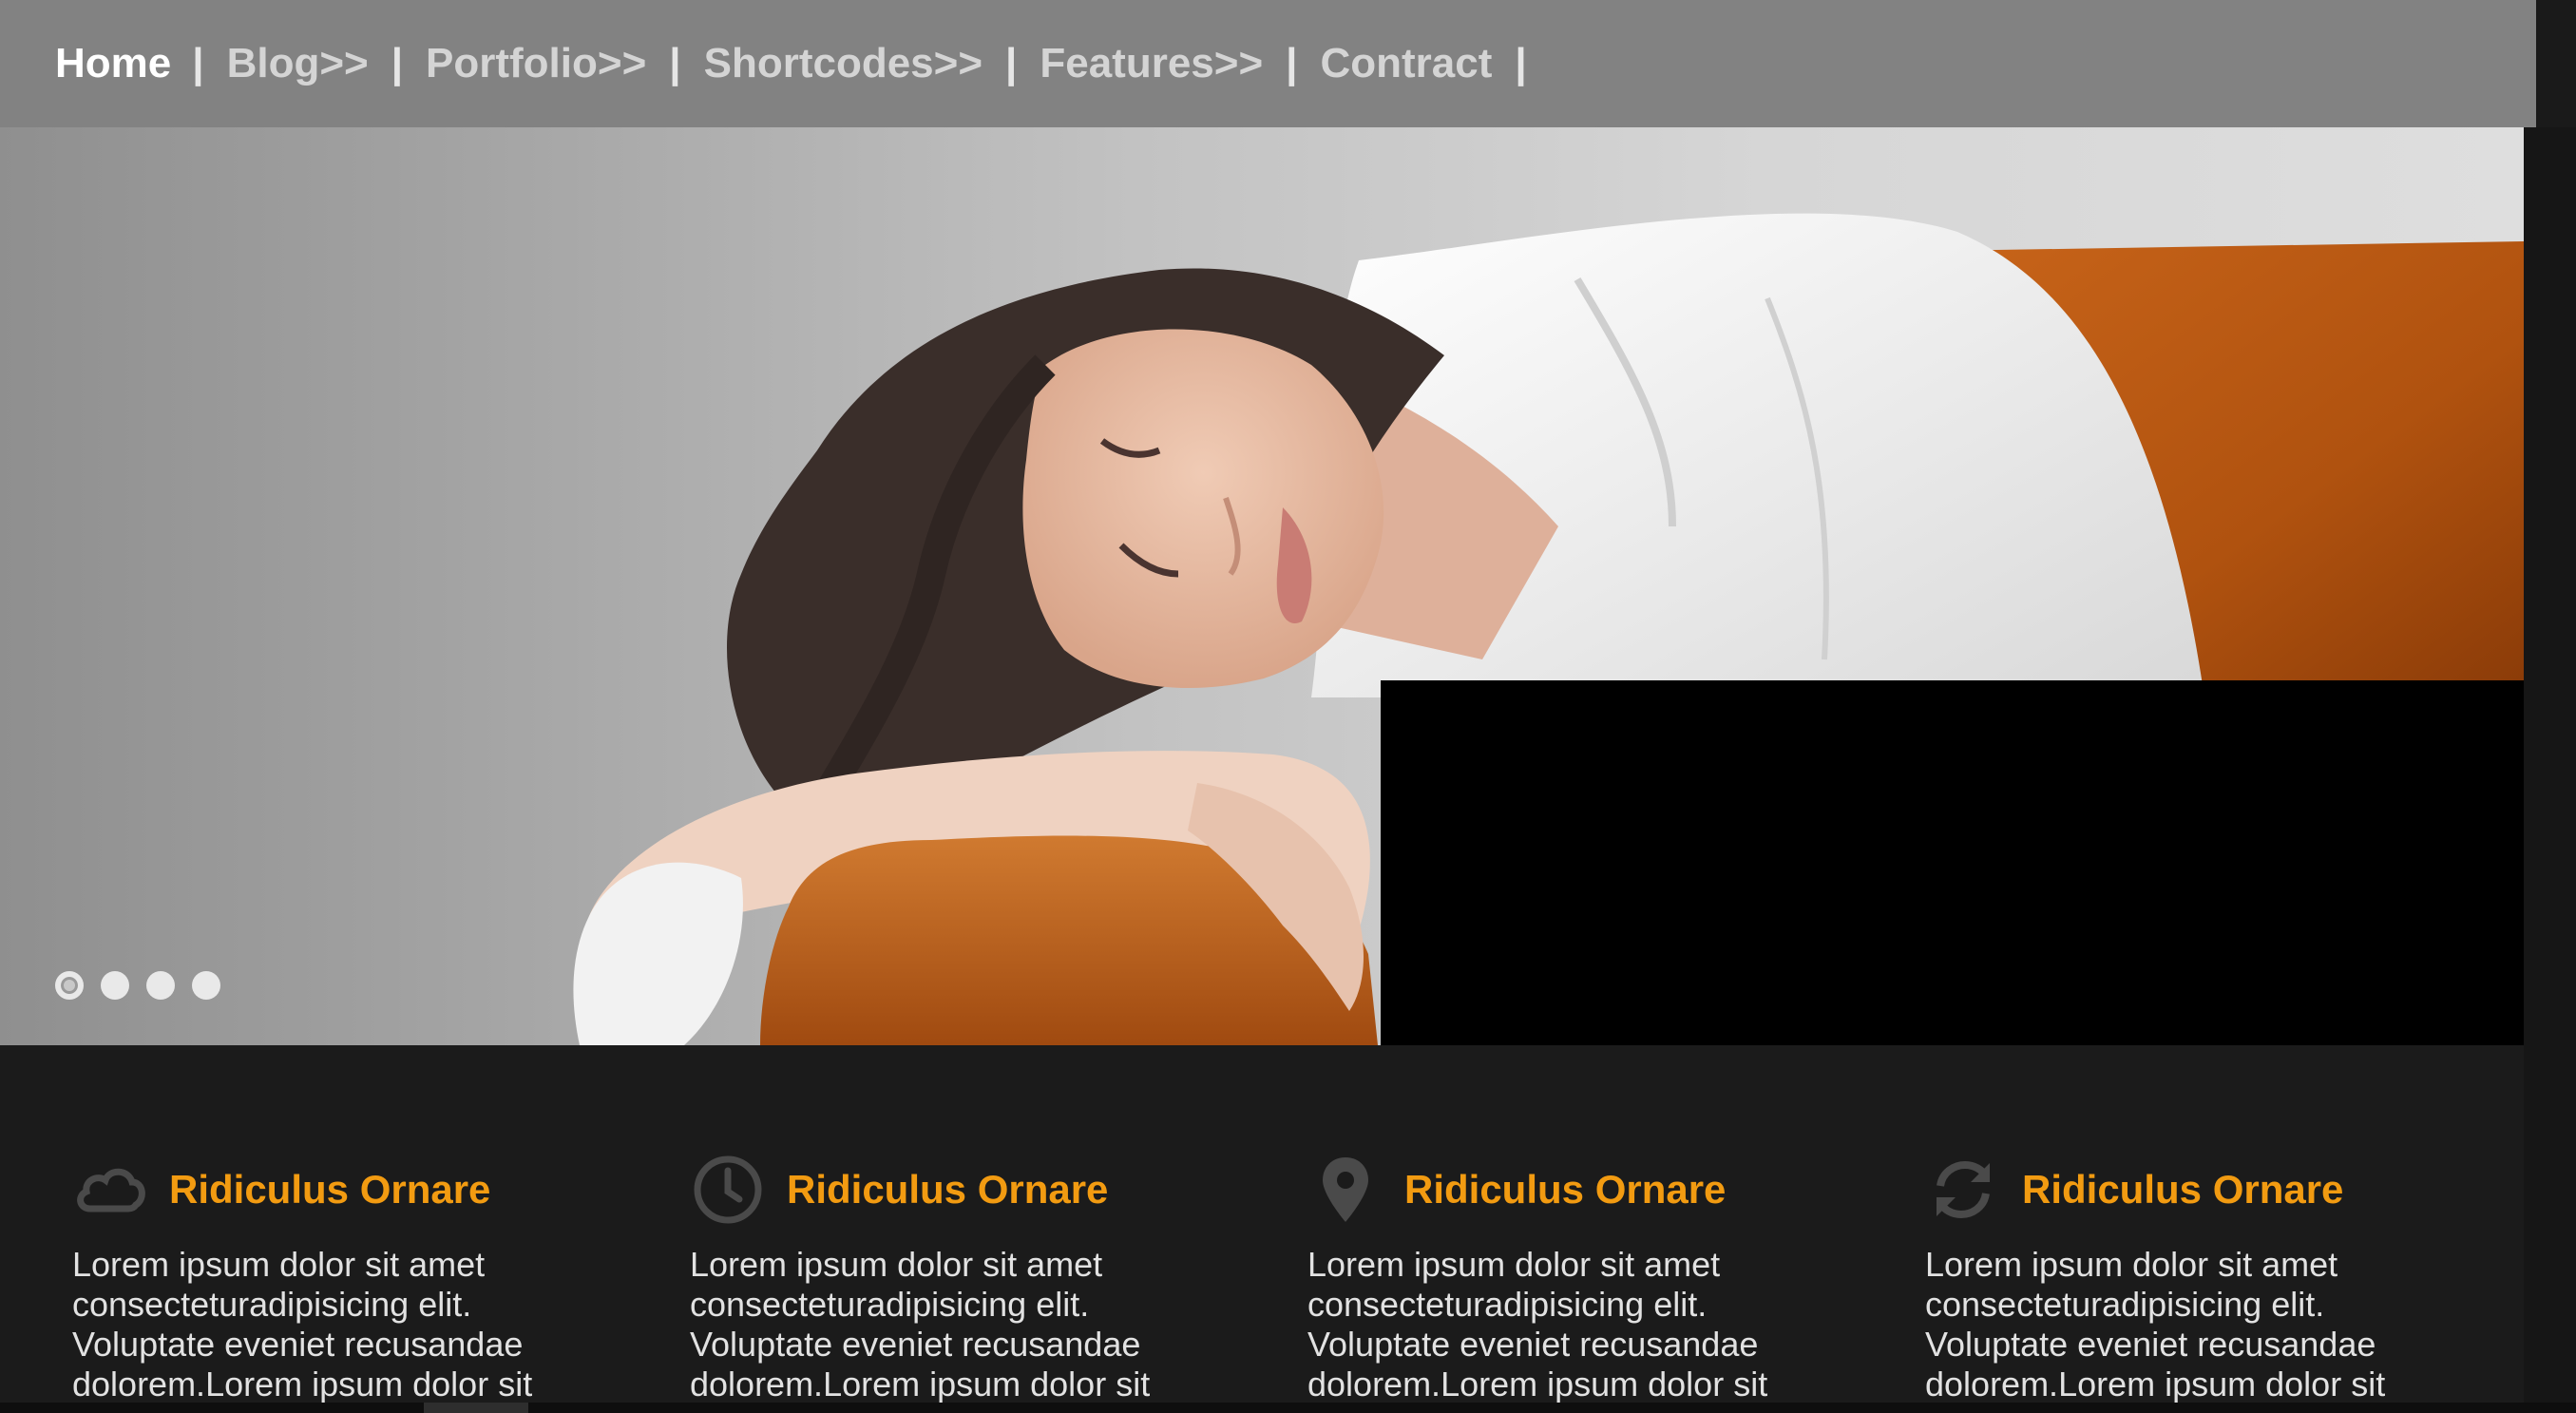 The width and height of the screenshot is (2576, 1413). I want to click on nav-features: Features>>, so click(1151, 63).